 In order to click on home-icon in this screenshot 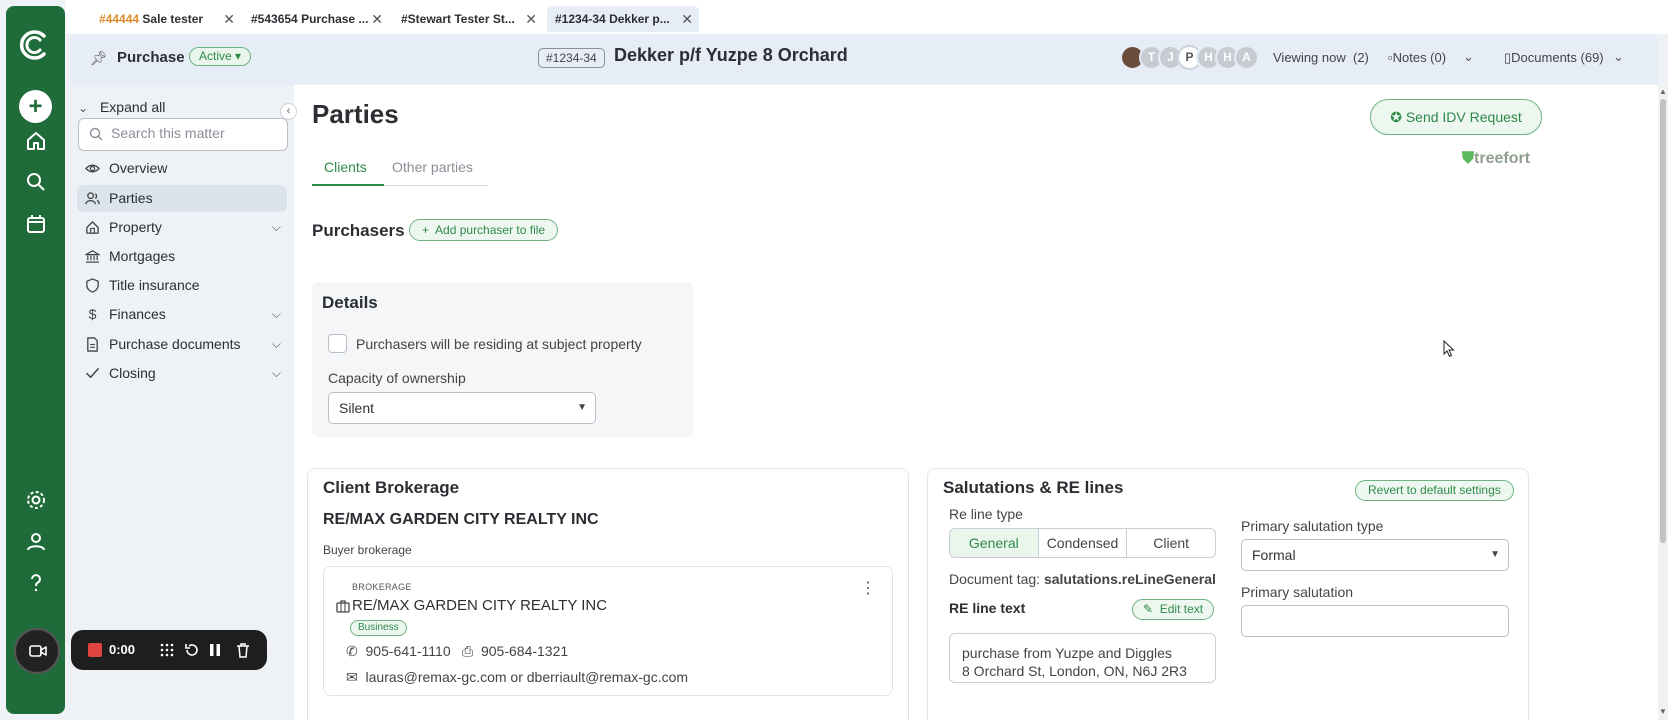, I will do `click(36, 141)`.